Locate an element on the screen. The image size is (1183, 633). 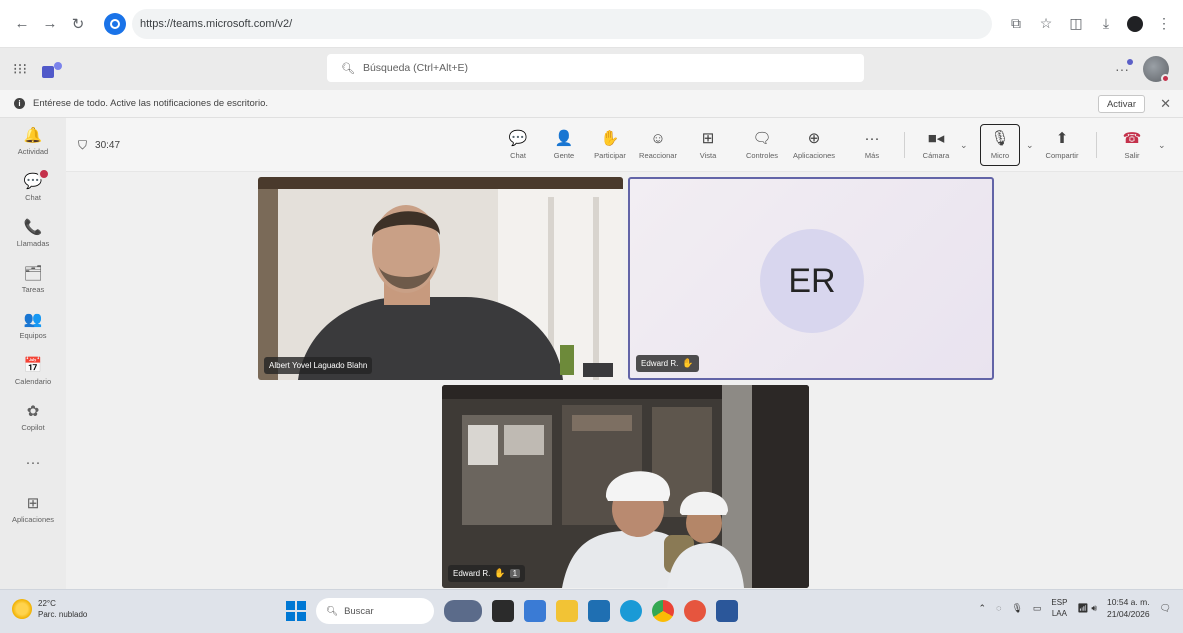
task-view-icon is located at coordinates (503, 611).